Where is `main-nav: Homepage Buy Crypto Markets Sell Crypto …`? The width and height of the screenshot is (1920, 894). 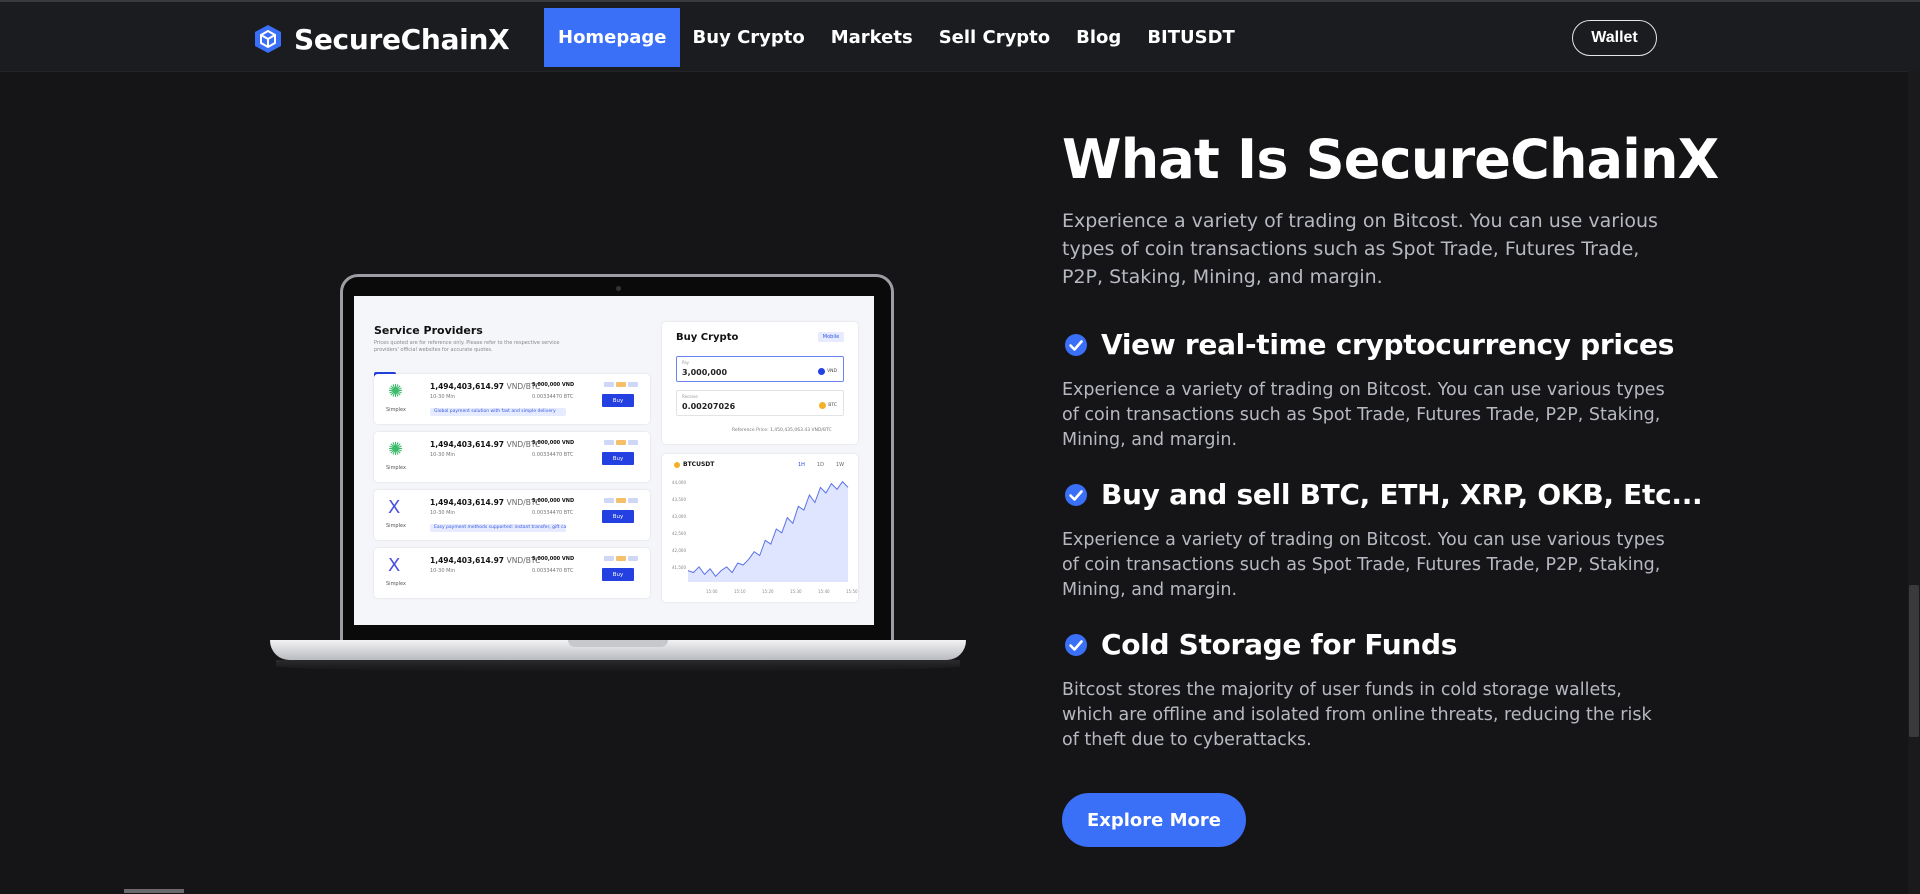 main-nav: Homepage Buy Crypto Markets Sell Crypto … is located at coordinates (896, 37).